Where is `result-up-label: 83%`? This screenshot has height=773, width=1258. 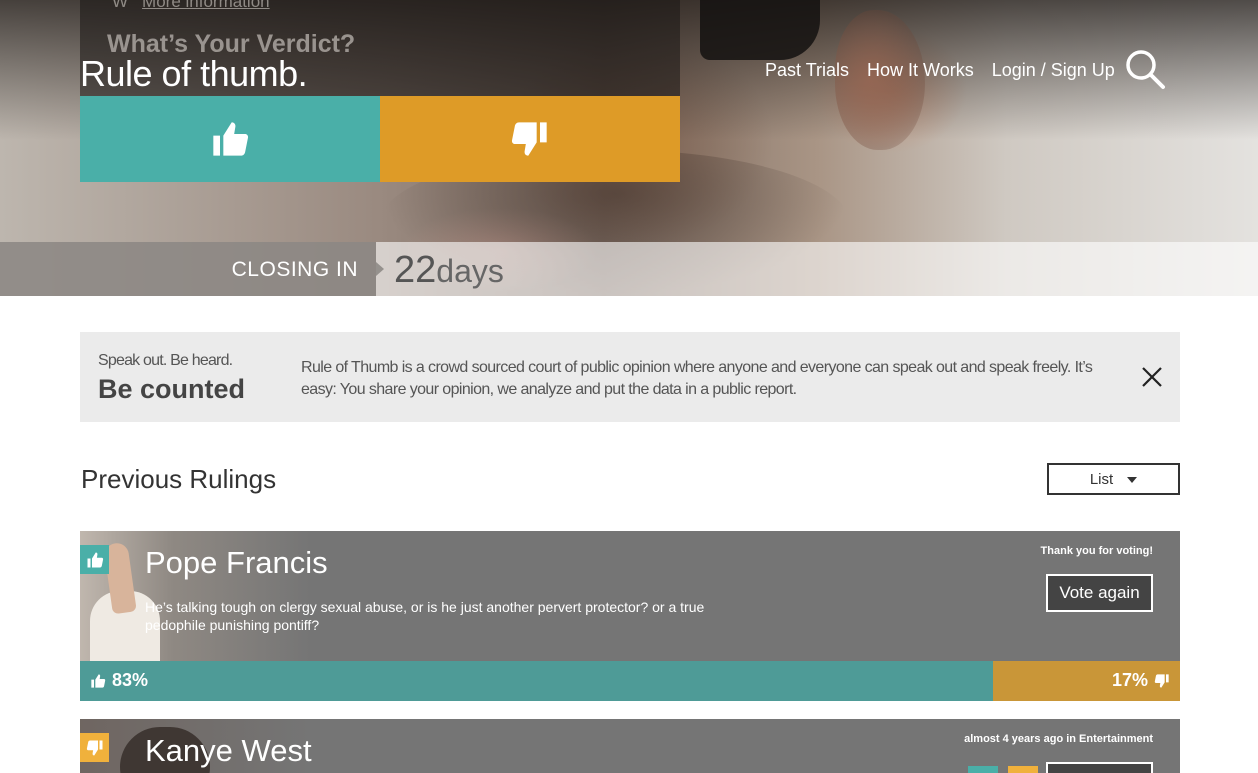
result-up-label: 83% is located at coordinates (119, 680).